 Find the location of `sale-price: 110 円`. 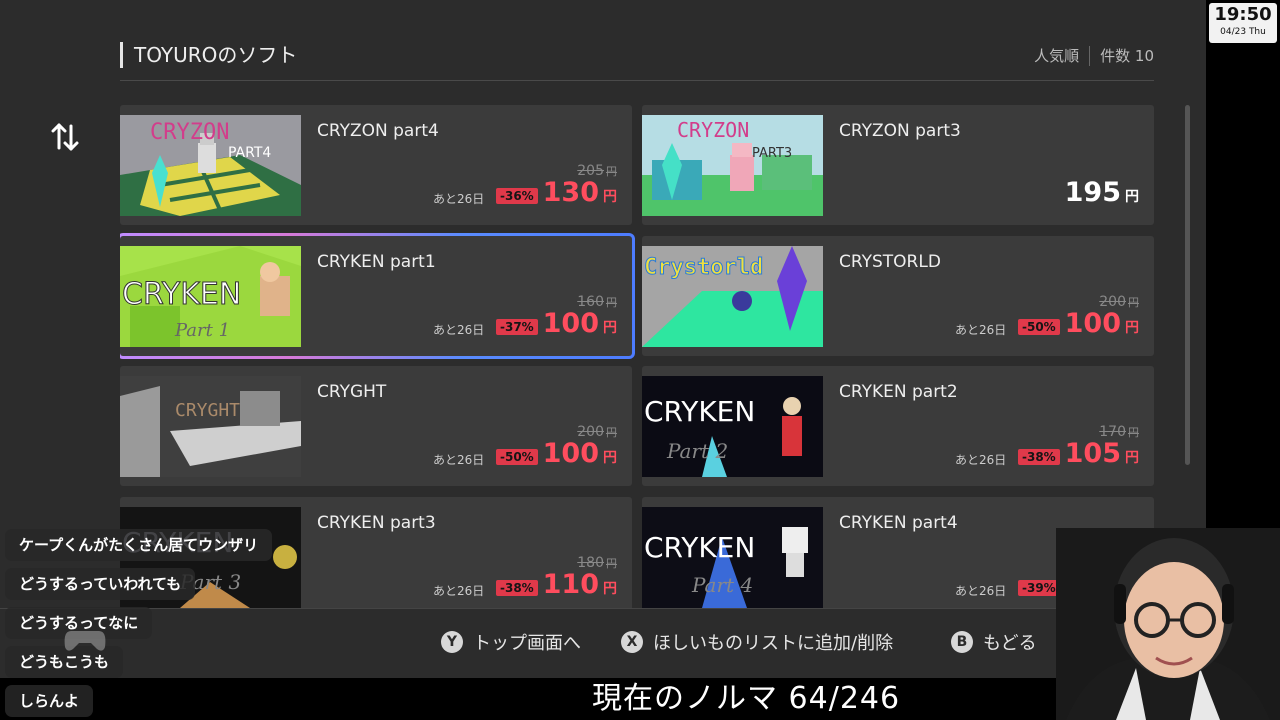

sale-price: 110 円 is located at coordinates (579, 584).